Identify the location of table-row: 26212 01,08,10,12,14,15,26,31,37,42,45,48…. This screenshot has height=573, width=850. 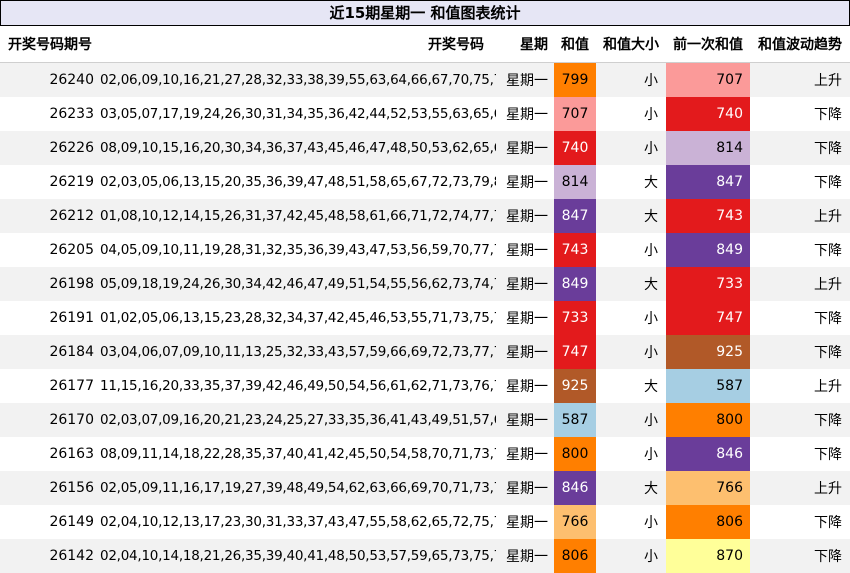
(425, 216).